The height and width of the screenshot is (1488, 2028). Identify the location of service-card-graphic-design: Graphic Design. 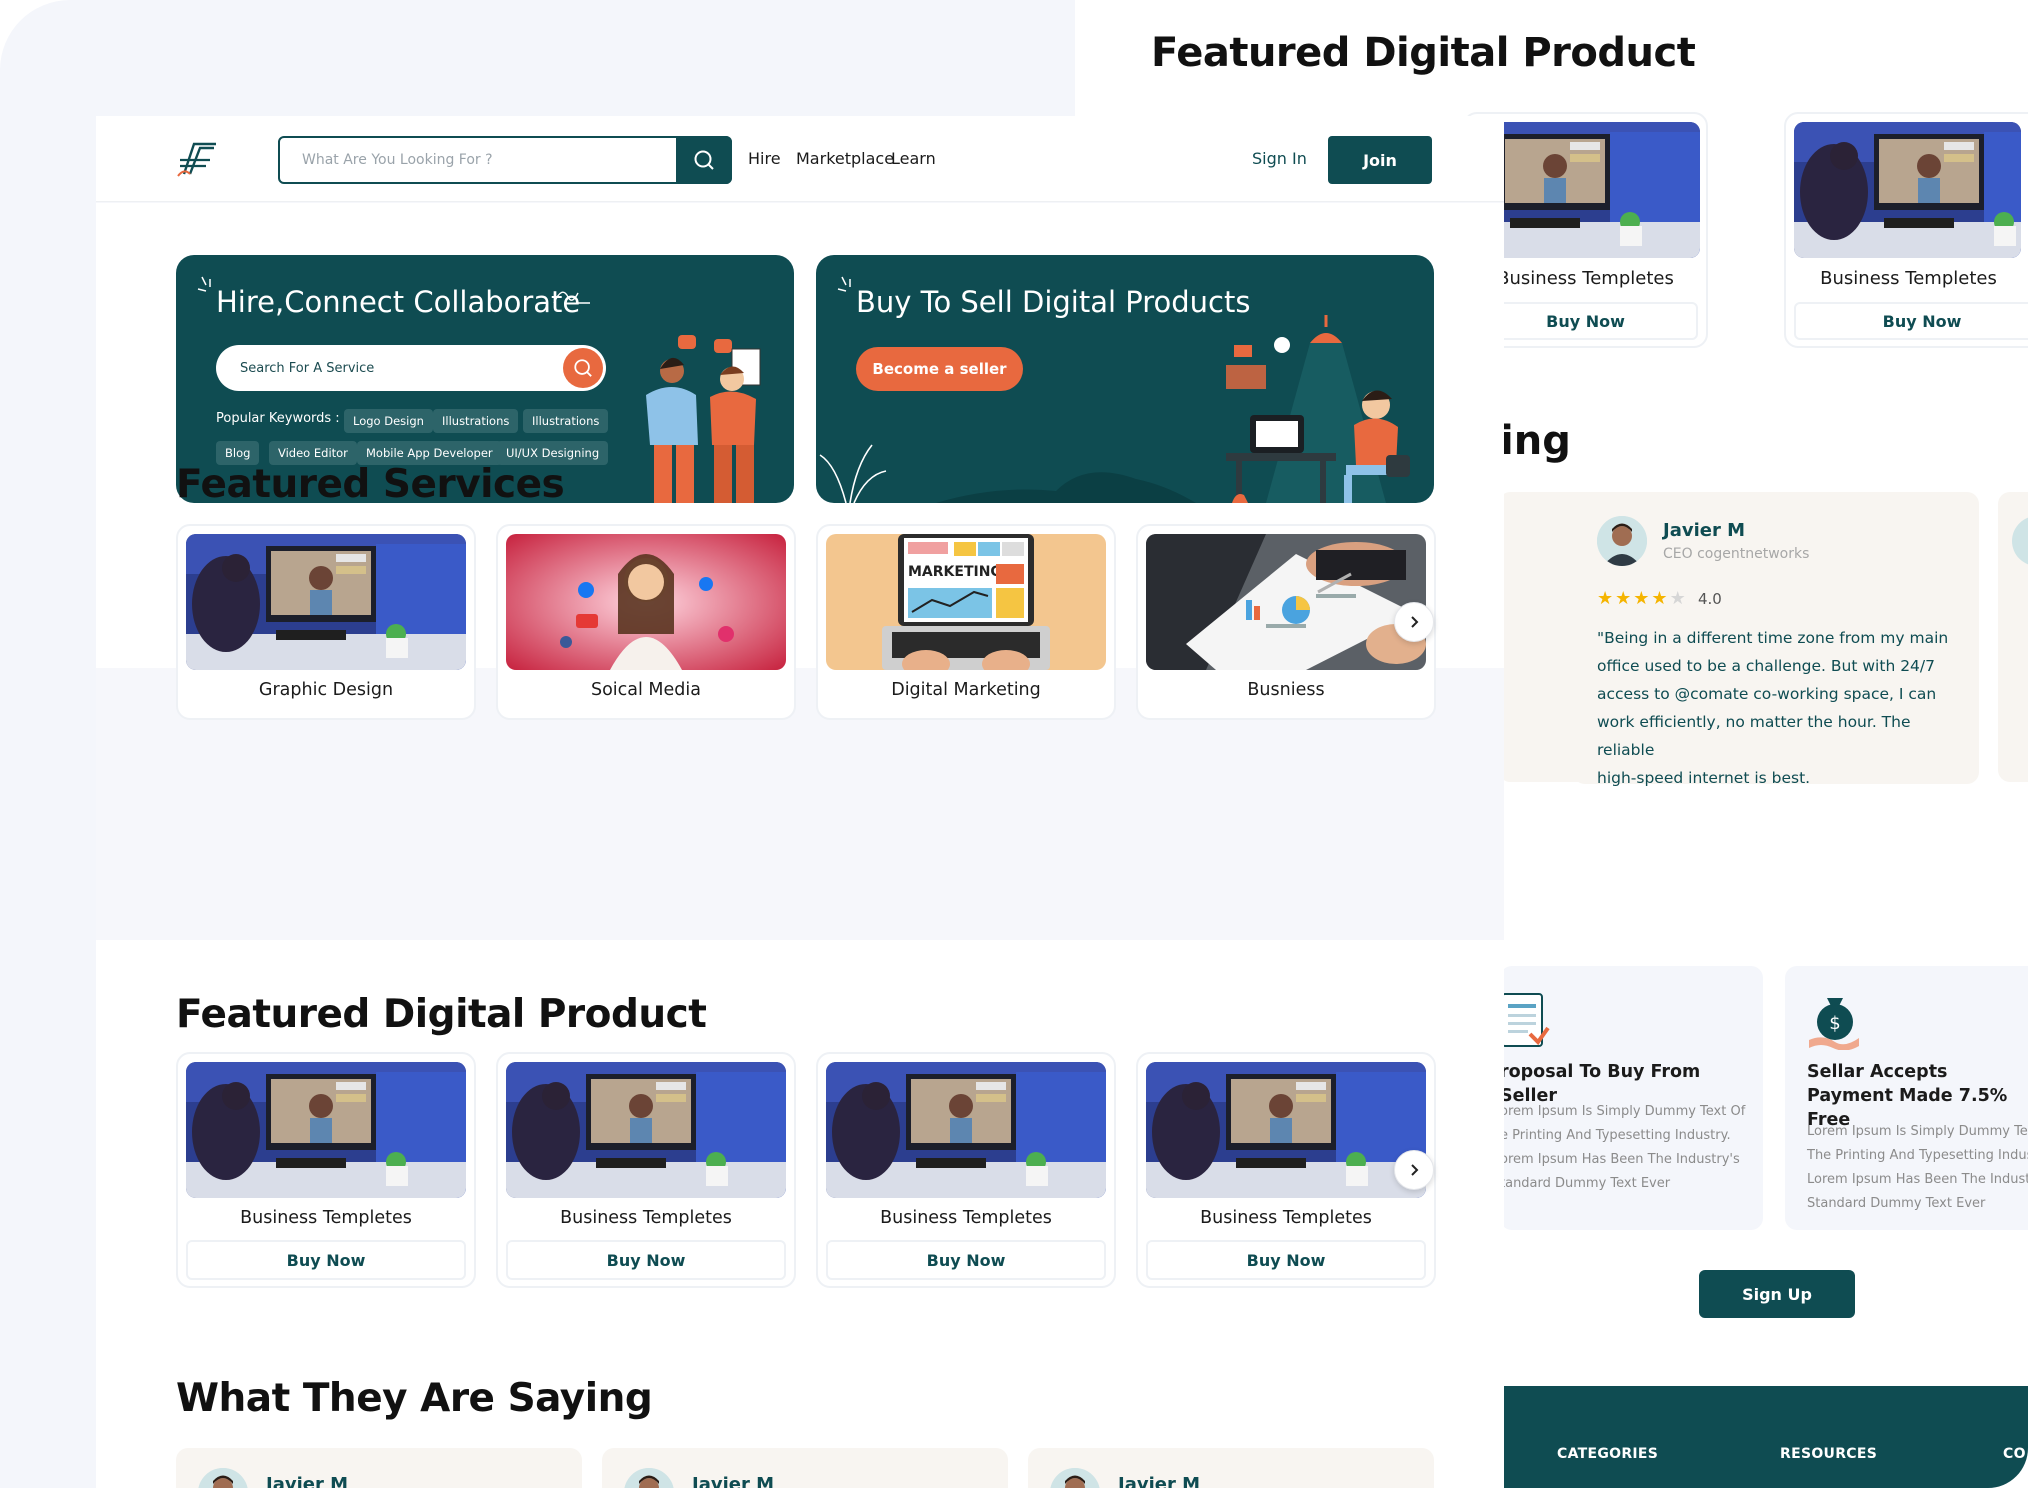
(326, 622).